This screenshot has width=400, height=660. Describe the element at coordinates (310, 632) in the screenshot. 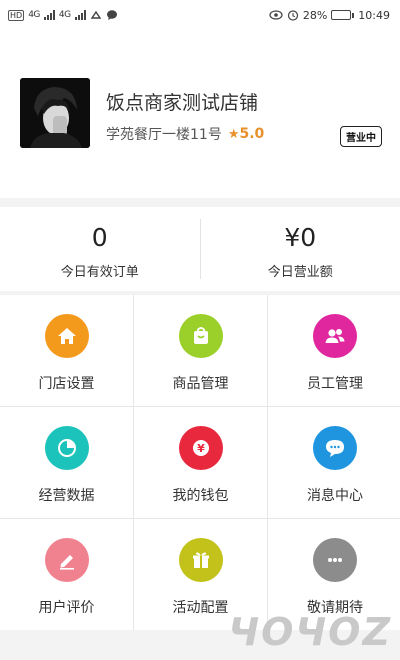

I see `watermark-logo: ЧОЧОZ` at that location.